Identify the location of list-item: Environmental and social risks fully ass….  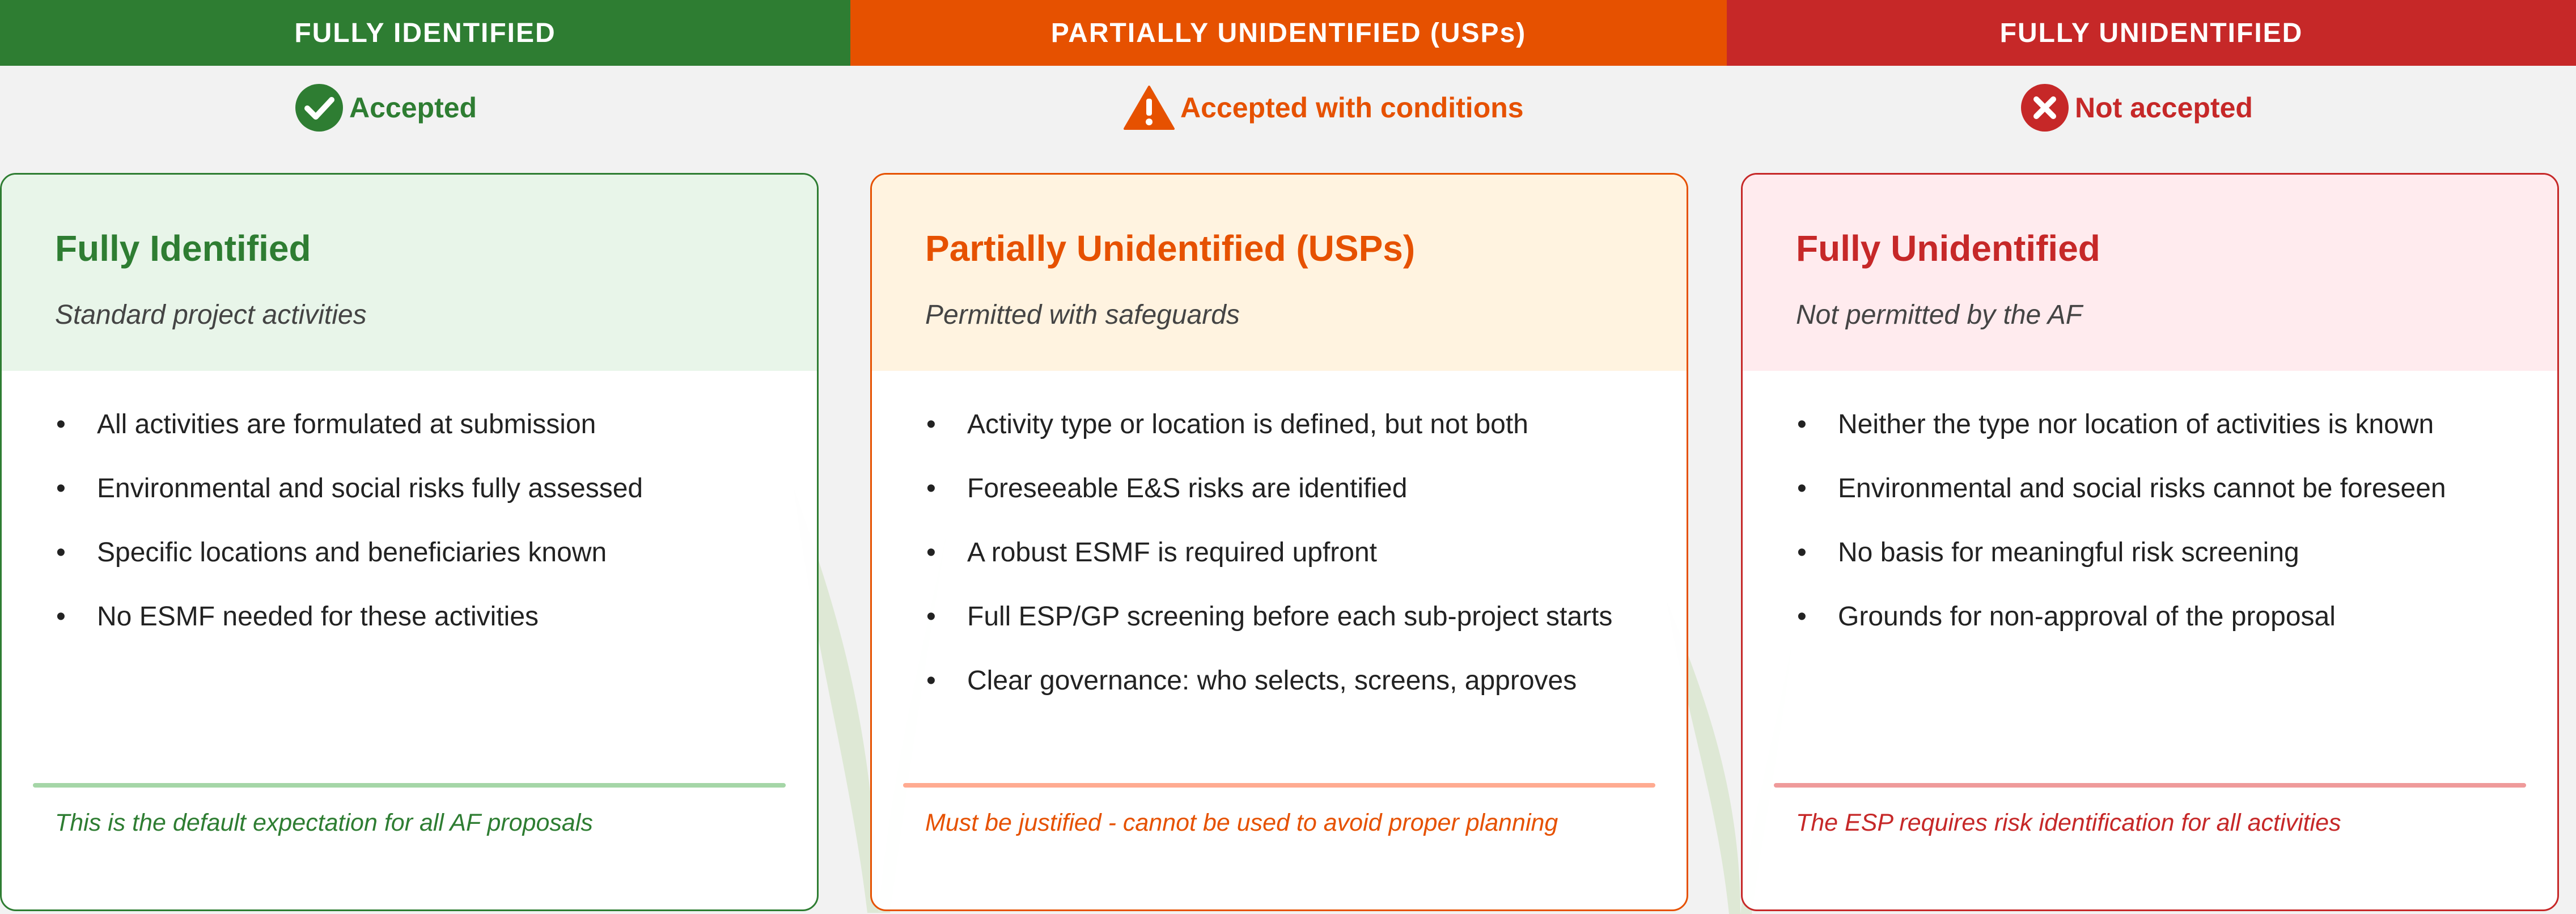
(419, 488).